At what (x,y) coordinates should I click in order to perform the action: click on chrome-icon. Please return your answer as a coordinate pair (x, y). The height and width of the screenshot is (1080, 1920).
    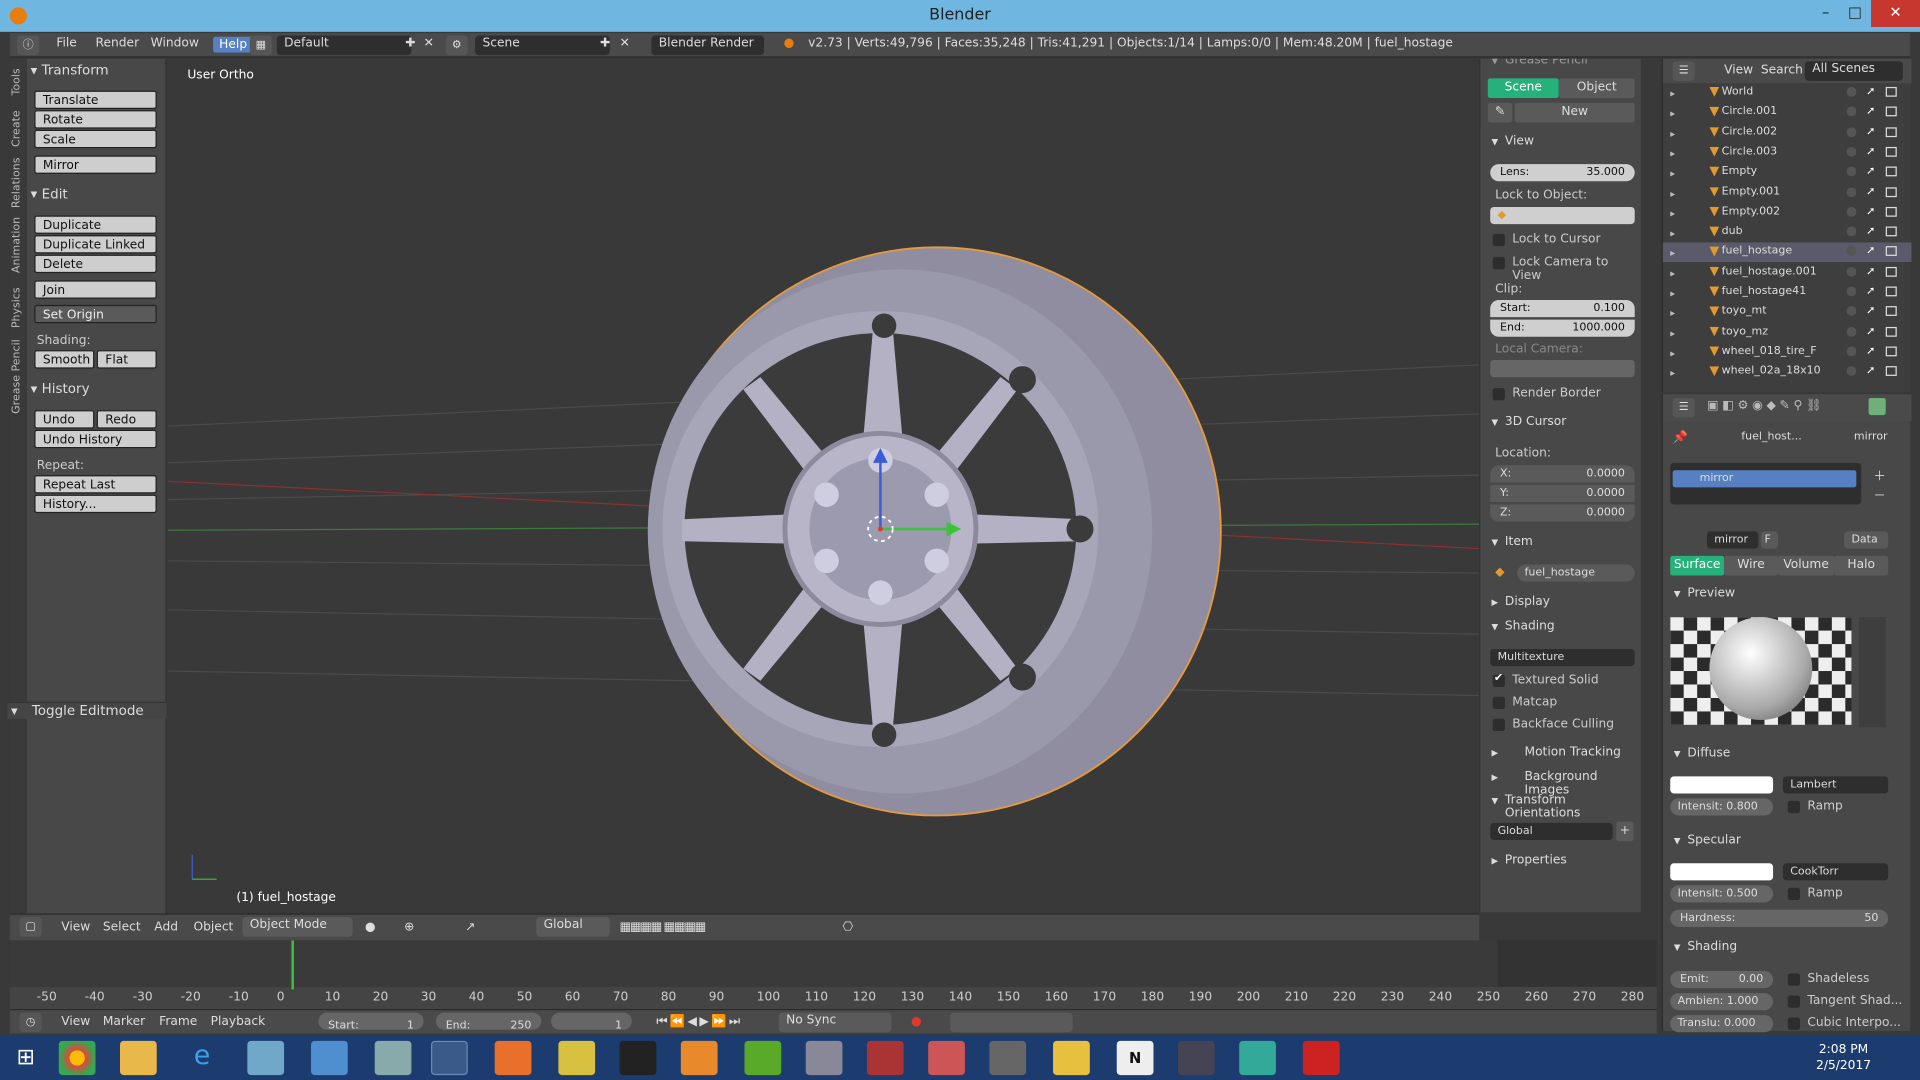
    Looking at the image, I should click on (77, 1058).